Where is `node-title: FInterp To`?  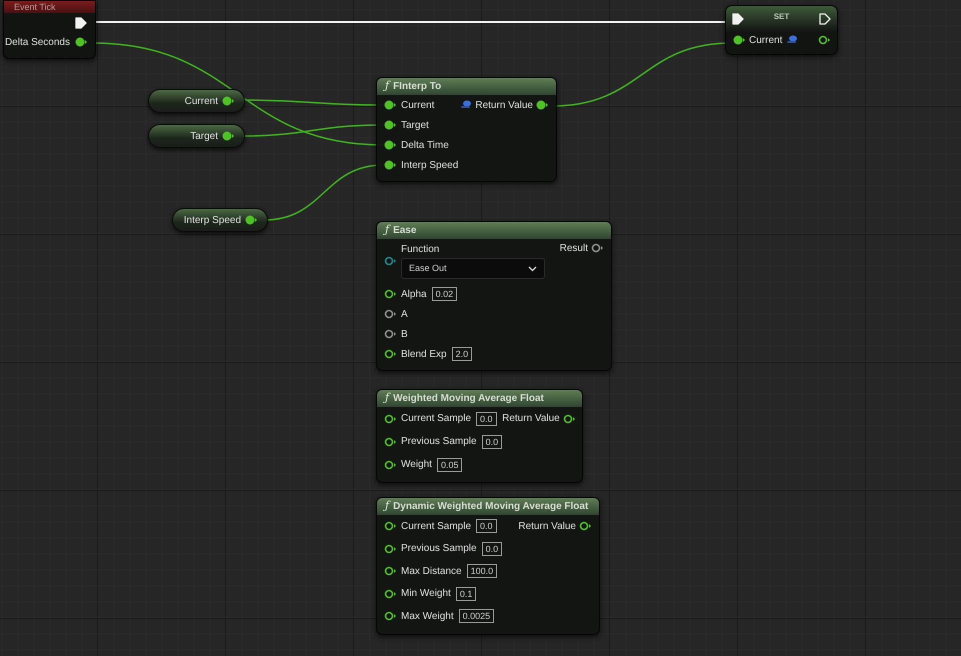 node-title: FInterp To is located at coordinates (417, 87).